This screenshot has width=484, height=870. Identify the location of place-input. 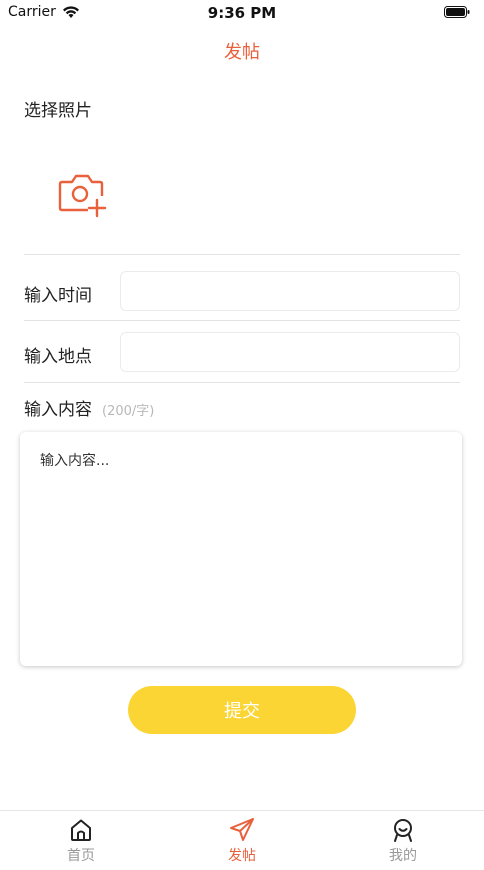
(290, 352).